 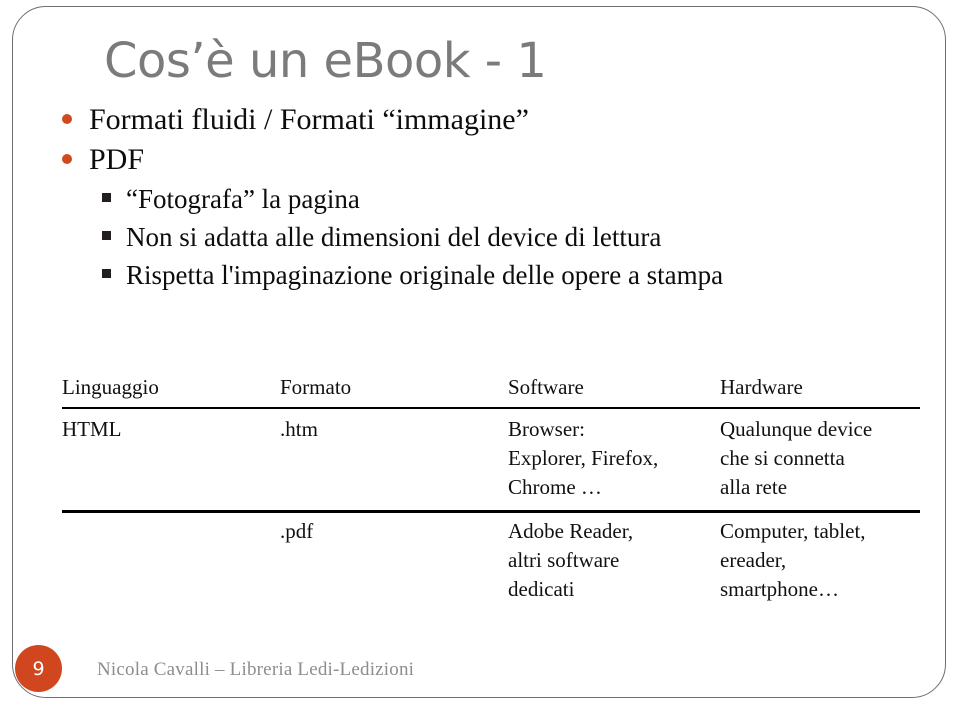 I want to click on bullet-text: Formati fluidi / Formati “immagine”, so click(x=309, y=119).